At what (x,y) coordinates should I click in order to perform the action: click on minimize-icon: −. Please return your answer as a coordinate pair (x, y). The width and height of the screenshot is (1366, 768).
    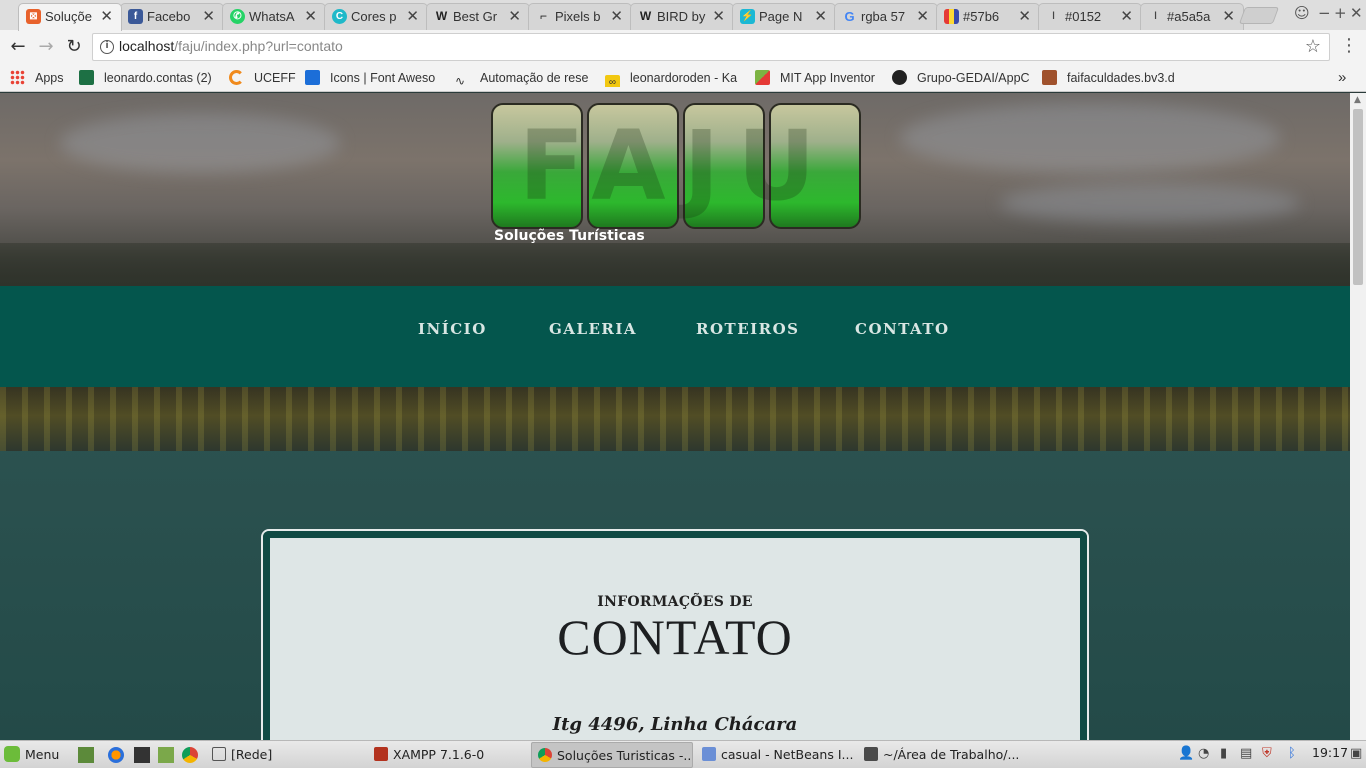
    Looking at the image, I should click on (1324, 13).